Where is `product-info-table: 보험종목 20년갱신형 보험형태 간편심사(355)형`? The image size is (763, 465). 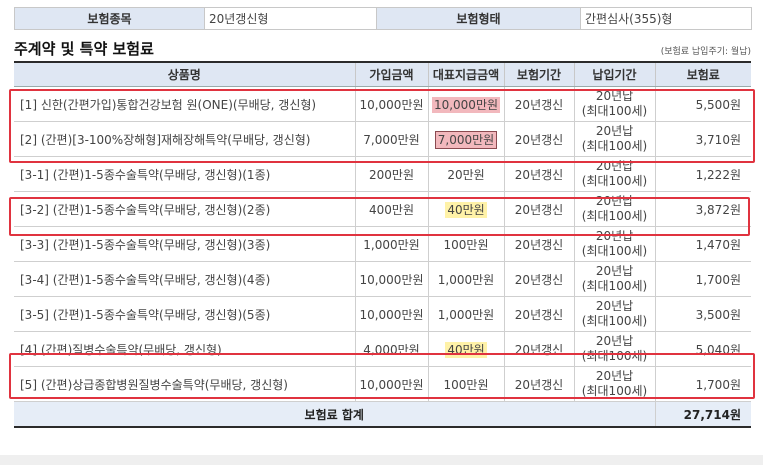
product-info-table: 보험종목 20년갱신형 보험형태 간편심사(355)형 is located at coordinates (383, 18).